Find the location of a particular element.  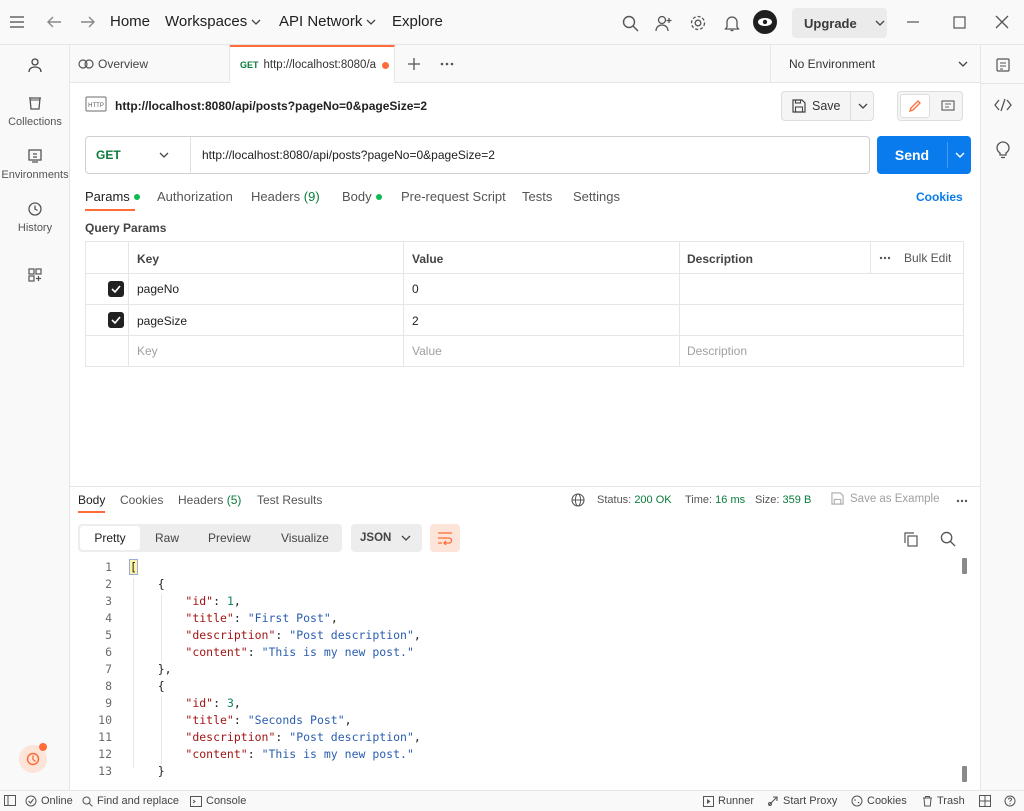

console-button: Console is located at coordinates (218, 801).